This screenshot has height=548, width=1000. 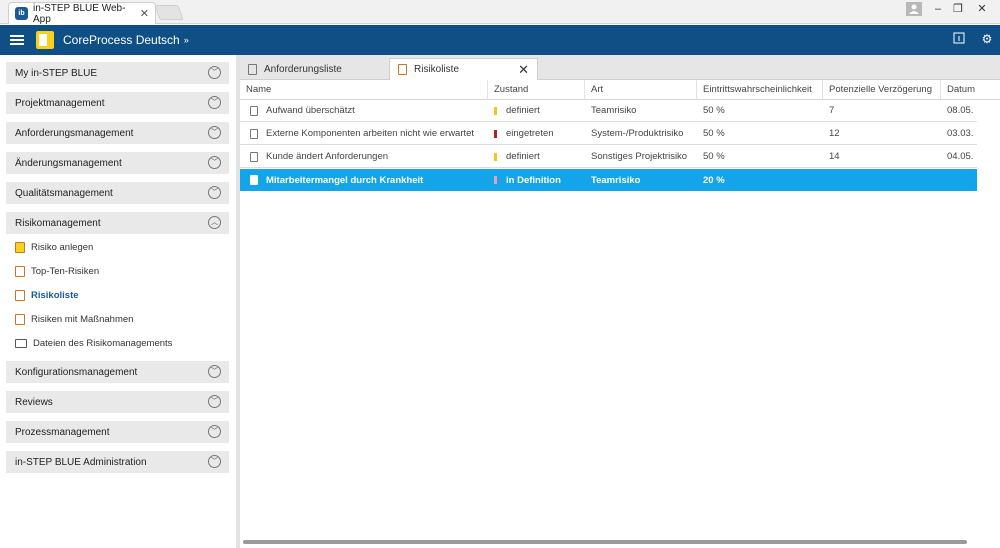 I want to click on cell-text: 20 %, so click(x=714, y=180).